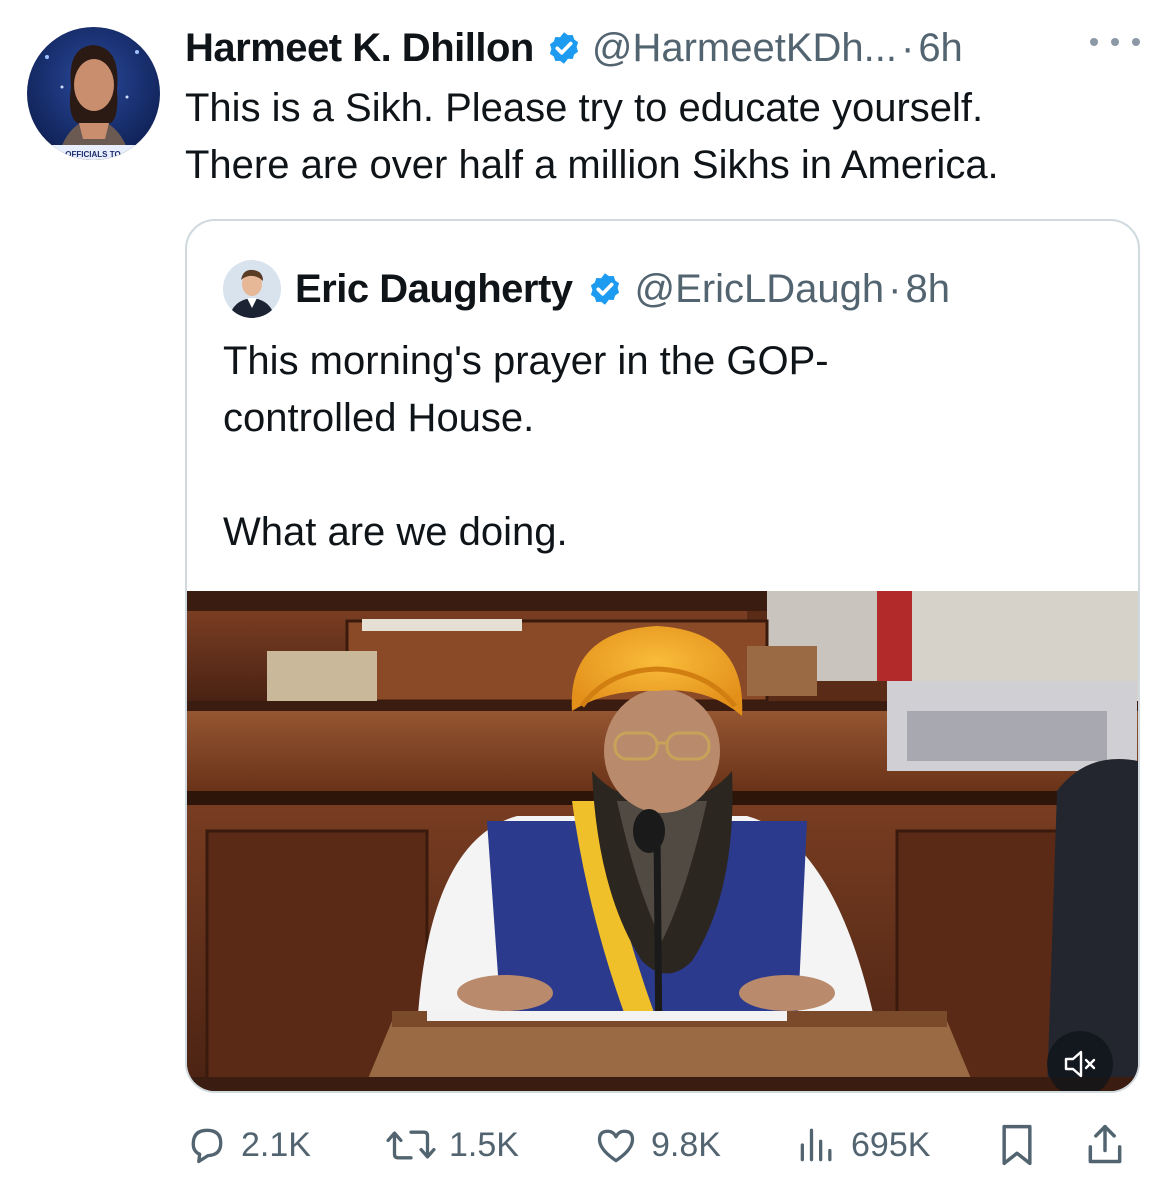 This screenshot has height=1195, width=1170. Describe the element at coordinates (760, 289) in the screenshot. I see `quoted-author-handle: @EricLDaugh` at that location.